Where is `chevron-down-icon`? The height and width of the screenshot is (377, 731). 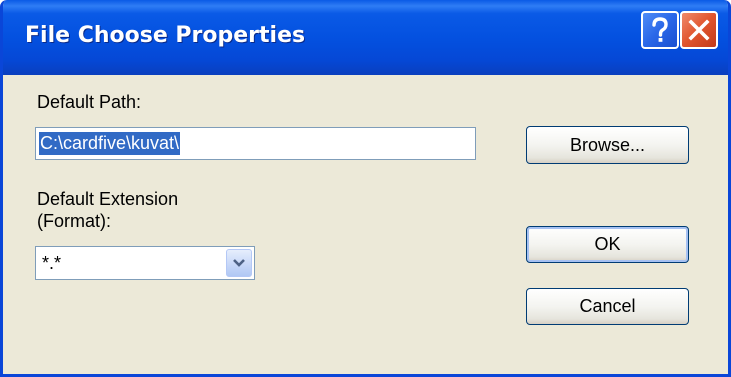
chevron-down-icon is located at coordinates (239, 263).